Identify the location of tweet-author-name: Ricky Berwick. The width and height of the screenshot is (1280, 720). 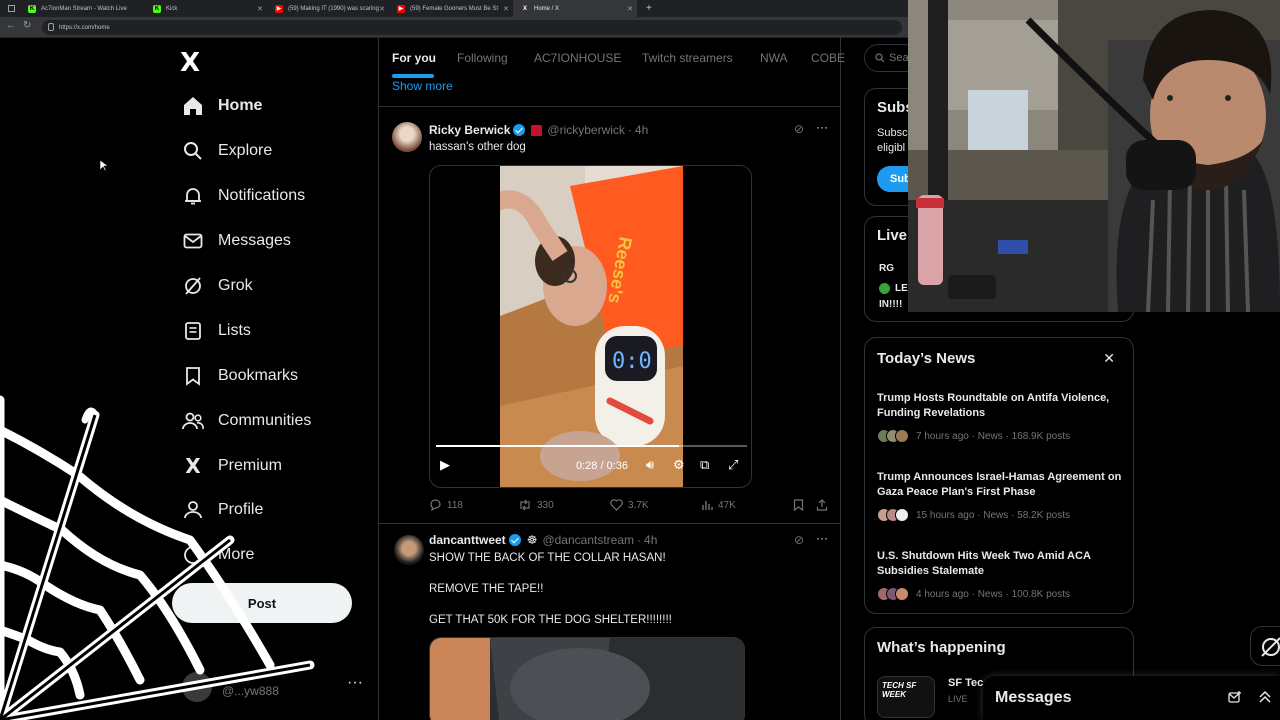
(469, 130).